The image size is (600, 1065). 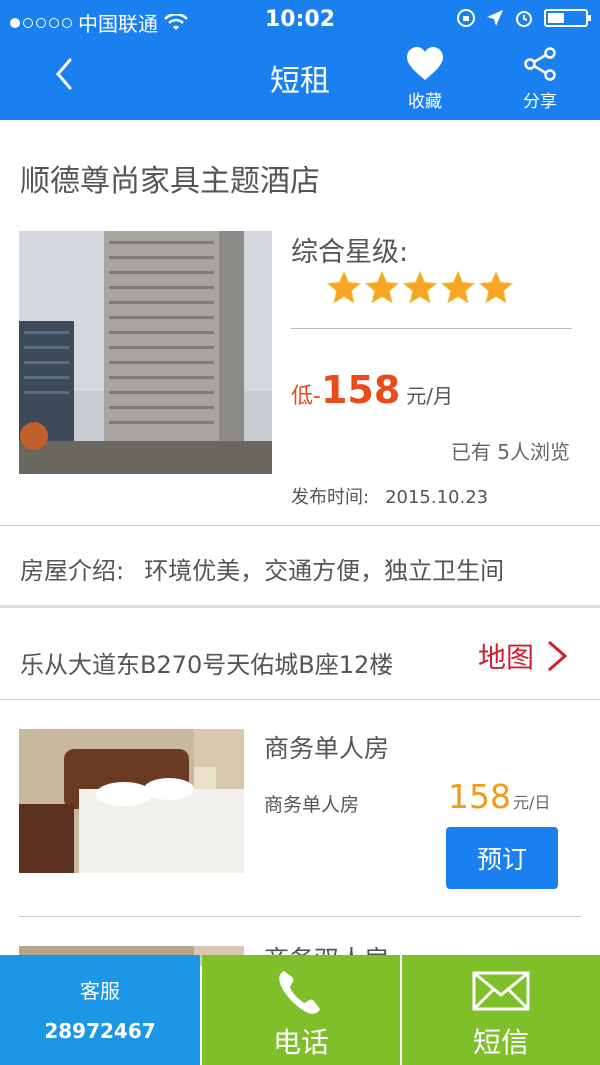 I want to click on chevron-right-icon, so click(x=558, y=656).